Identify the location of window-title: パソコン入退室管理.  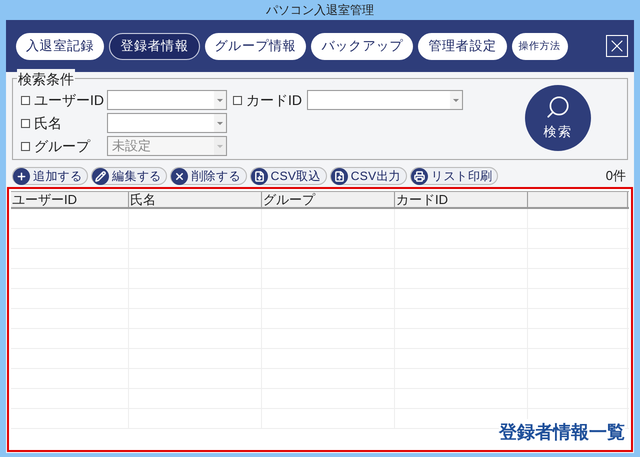
(320, 10).